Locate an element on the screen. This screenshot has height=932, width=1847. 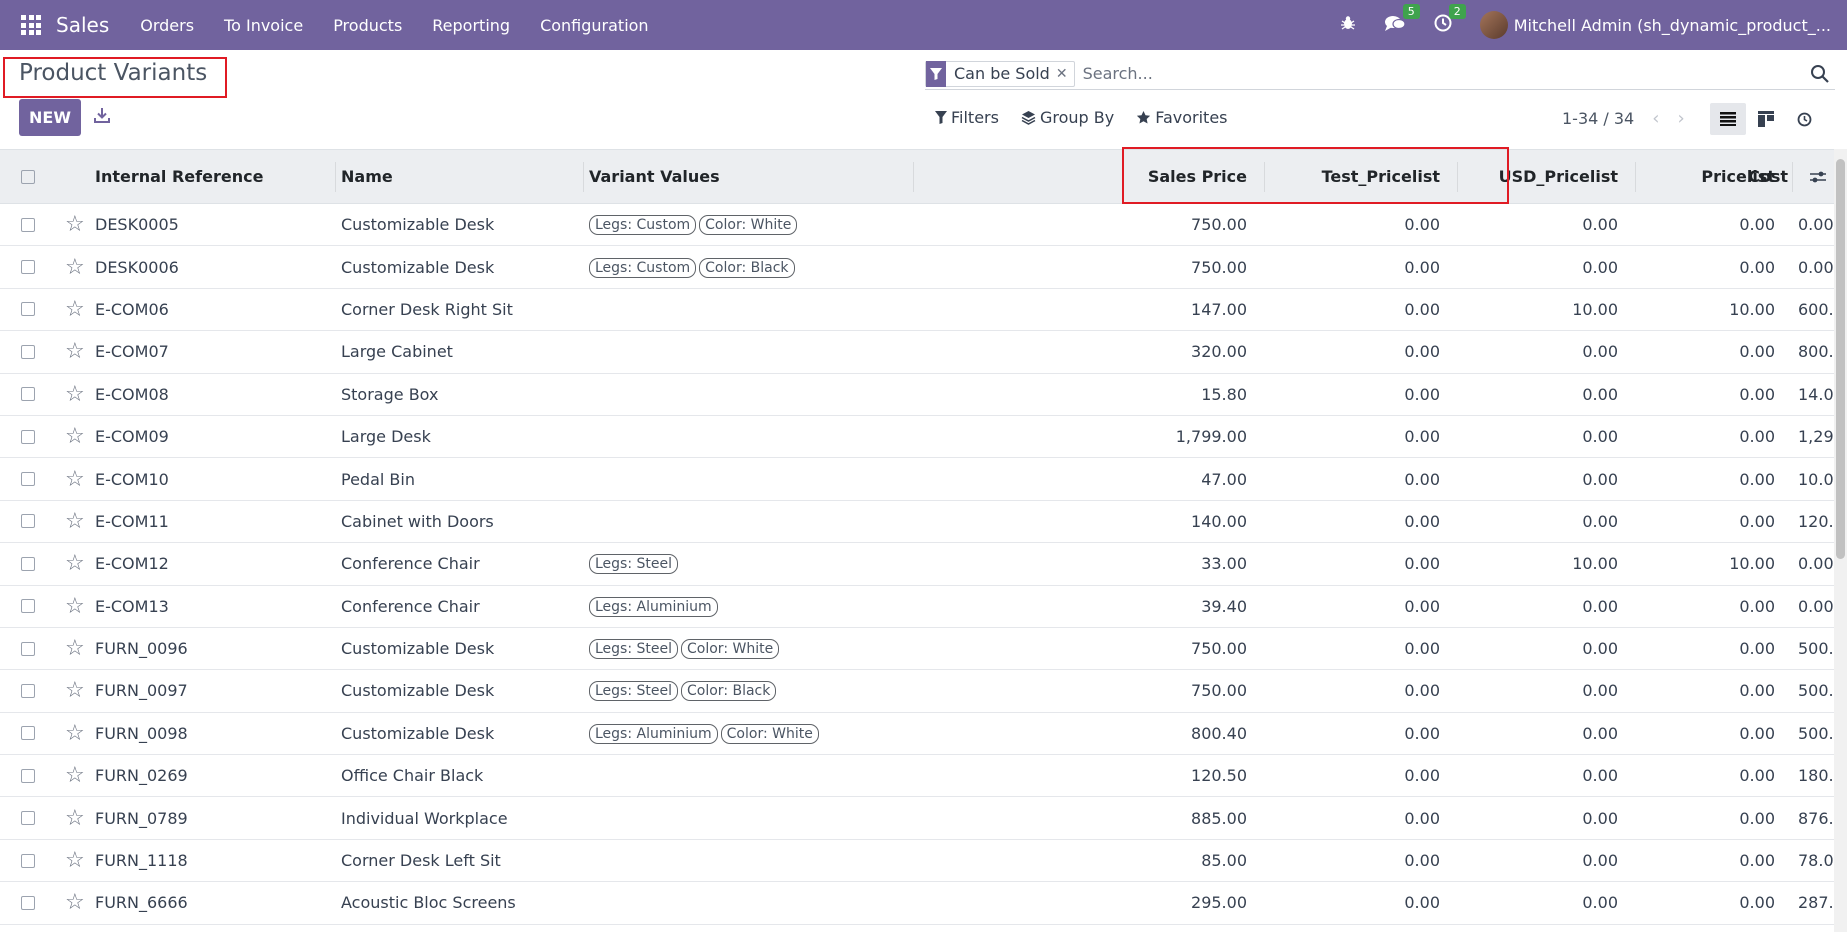
cell-internal-reference: E-COM10 is located at coordinates (213, 479).